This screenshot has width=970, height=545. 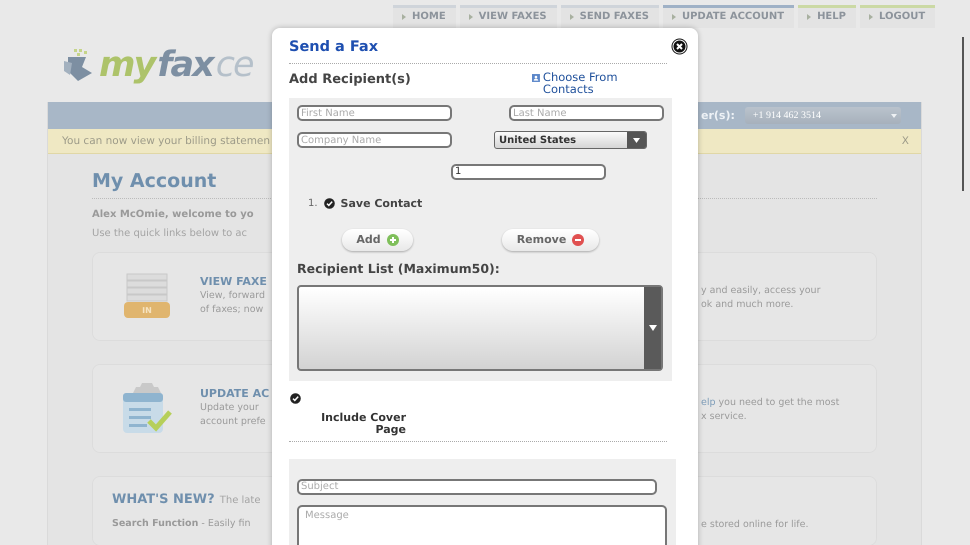 What do you see at coordinates (536, 78) in the screenshot?
I see `contact-icon` at bounding box center [536, 78].